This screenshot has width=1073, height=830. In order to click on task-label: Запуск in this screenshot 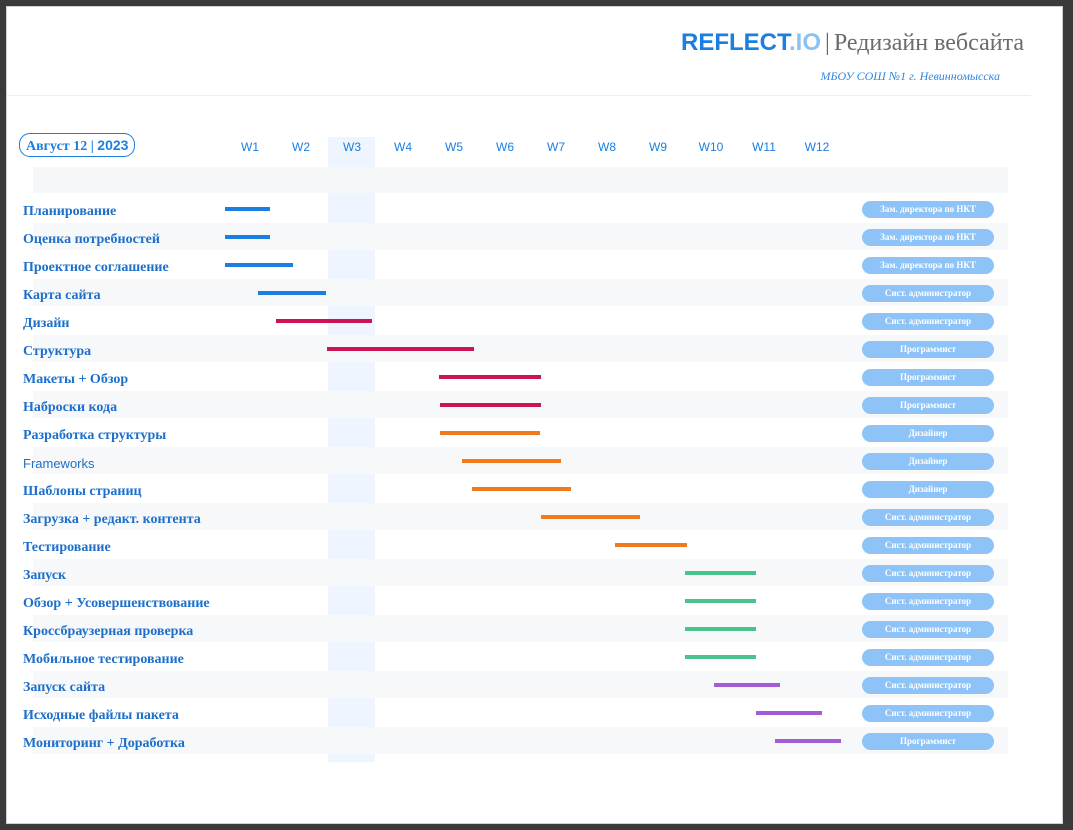, I will do `click(45, 575)`.